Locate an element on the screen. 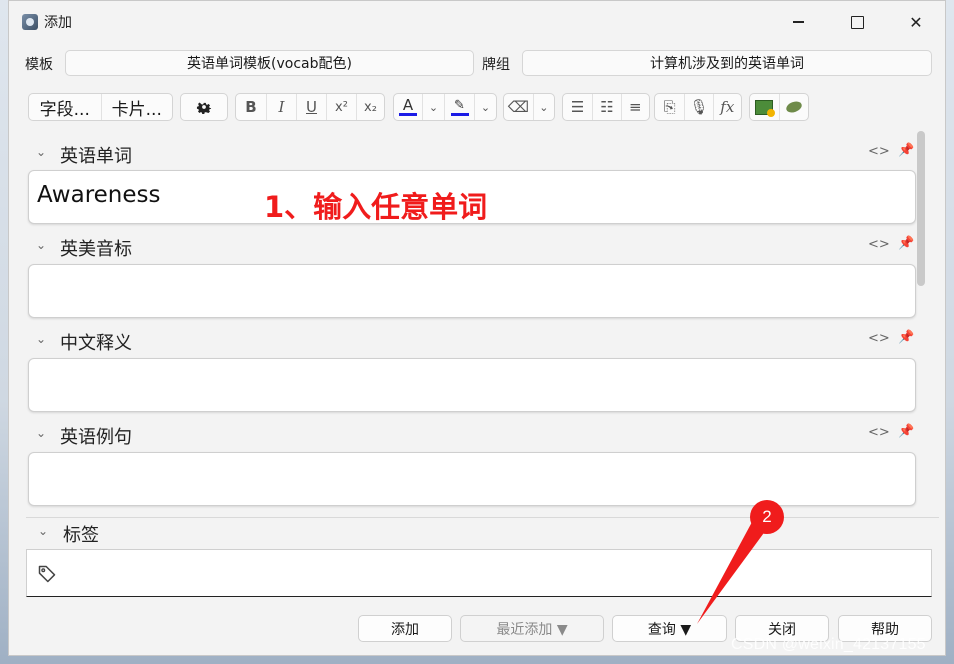 The height and width of the screenshot is (664, 954). bold-icon: B is located at coordinates (251, 107).